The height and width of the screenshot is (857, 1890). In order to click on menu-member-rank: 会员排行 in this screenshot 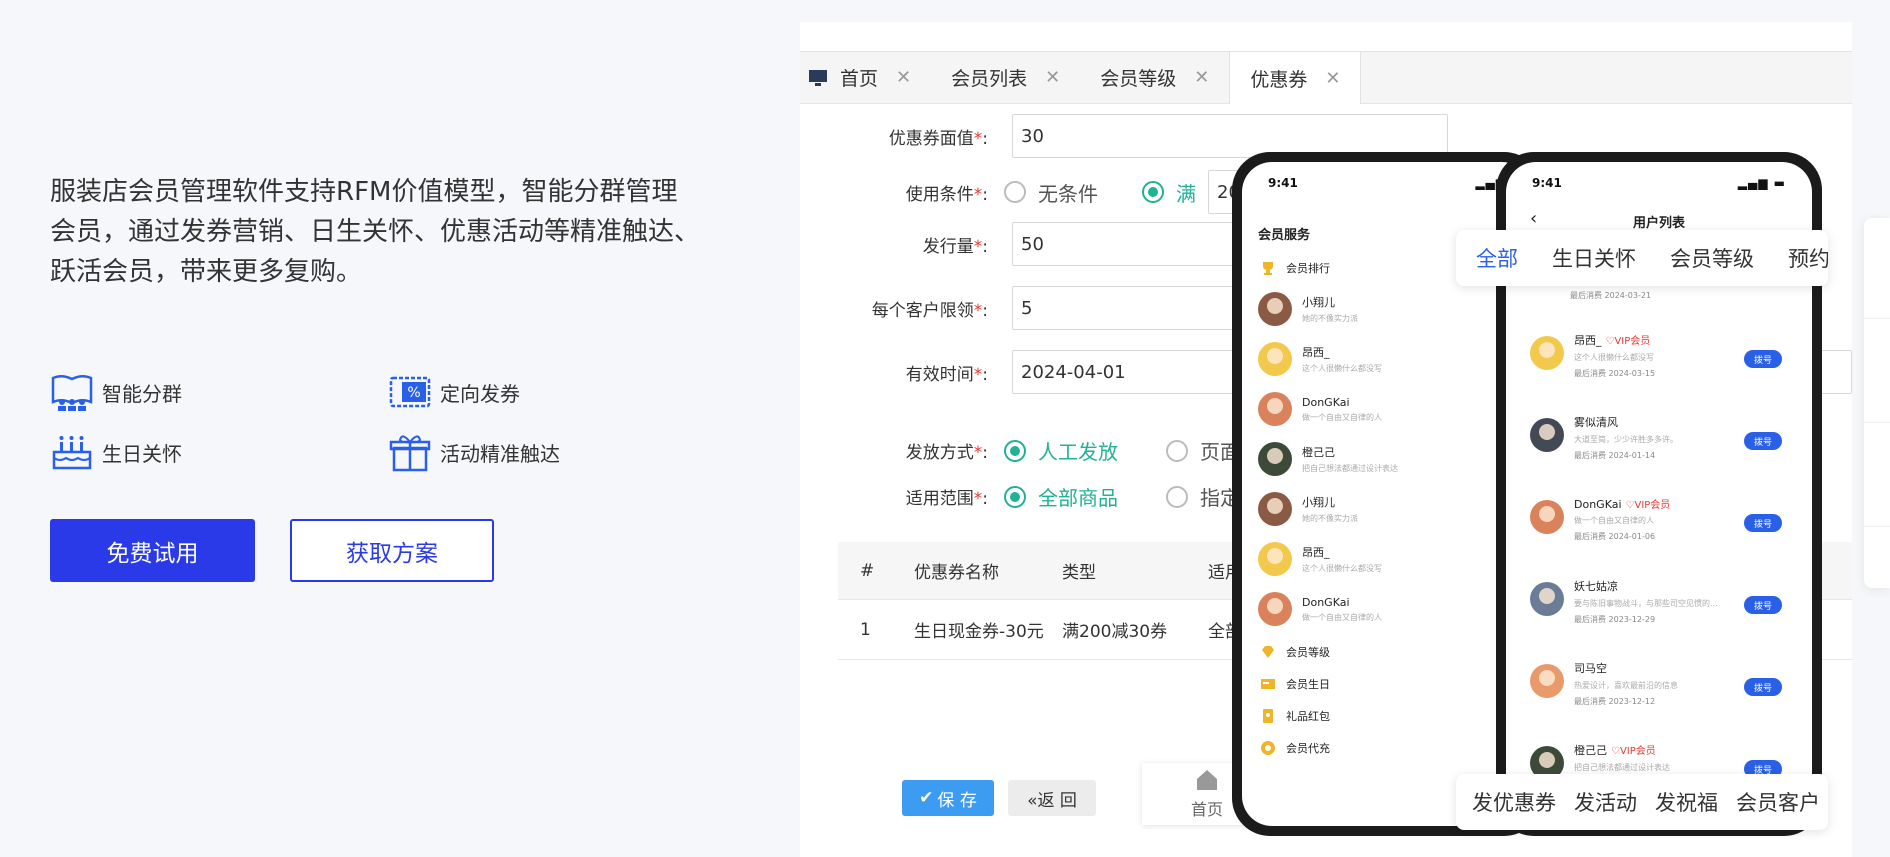, I will do `click(1294, 268)`.